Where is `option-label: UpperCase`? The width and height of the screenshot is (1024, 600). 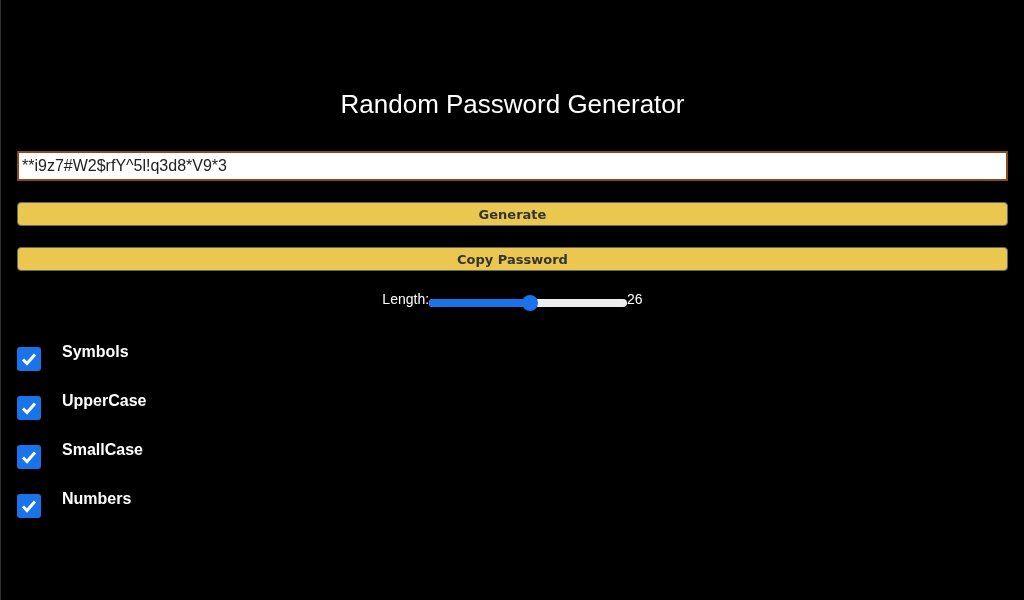 option-label: UpperCase is located at coordinates (104, 401).